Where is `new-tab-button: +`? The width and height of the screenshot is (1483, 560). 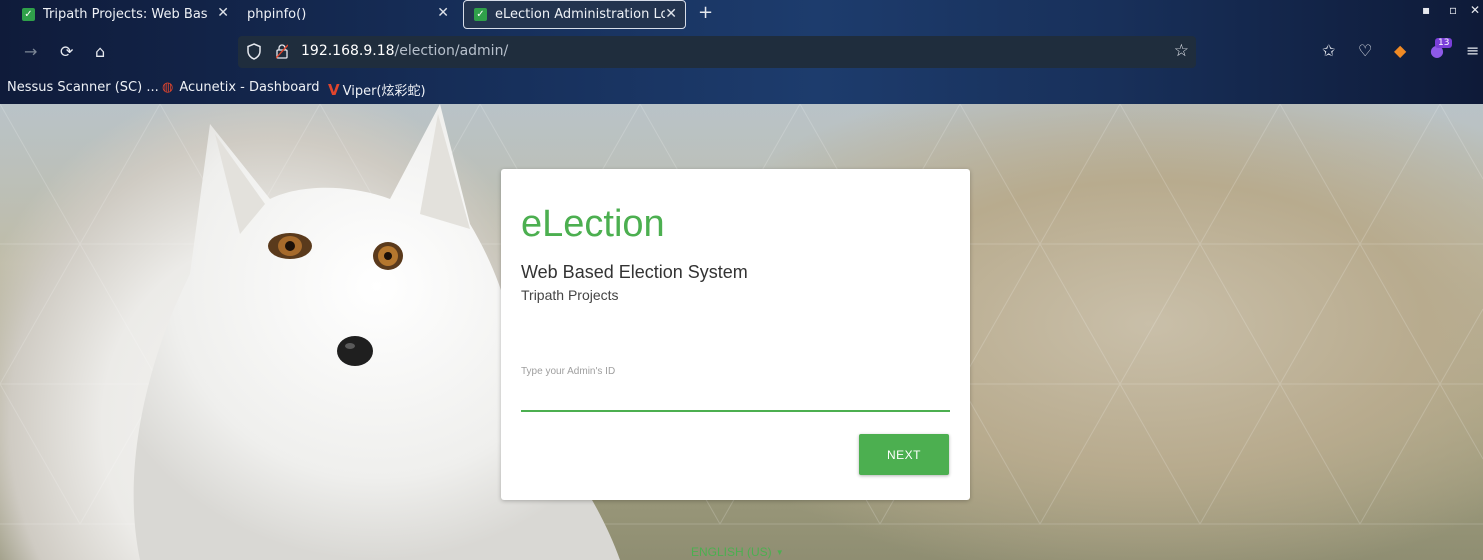
new-tab-button: + is located at coordinates (705, 12).